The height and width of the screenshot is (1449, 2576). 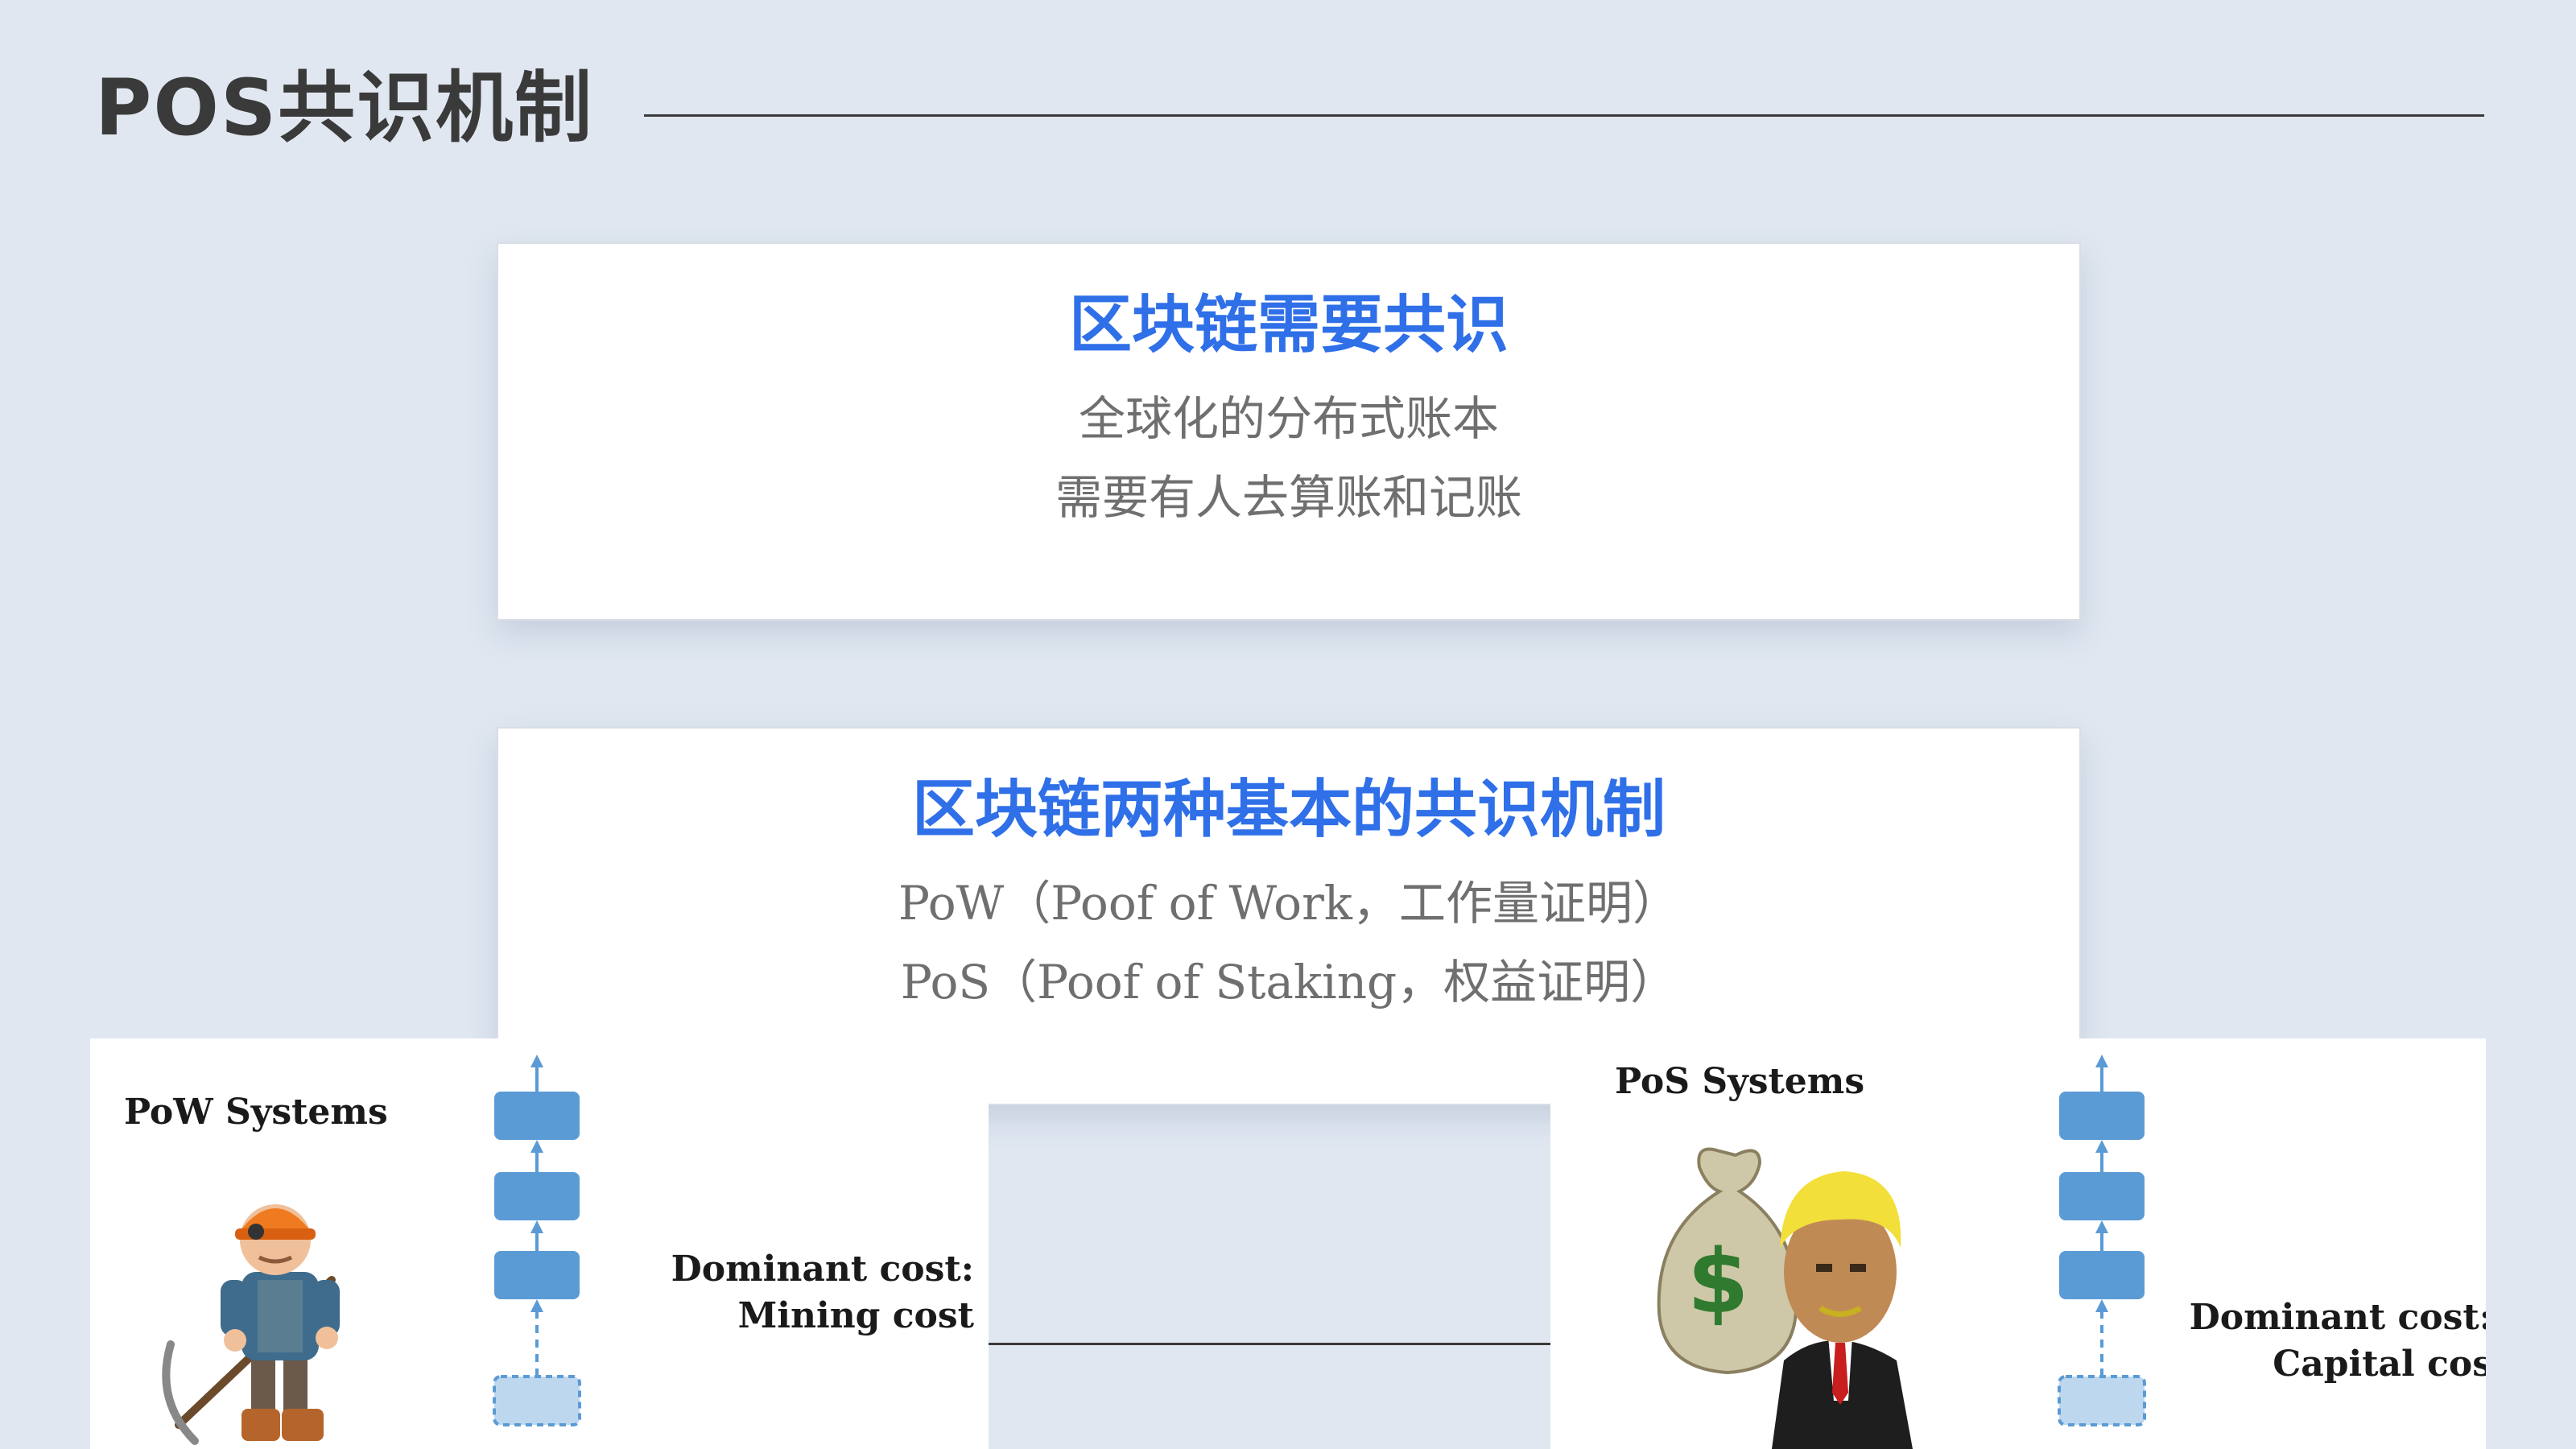 I want to click on card-heading: 区块链需要共识, so click(x=1288, y=325).